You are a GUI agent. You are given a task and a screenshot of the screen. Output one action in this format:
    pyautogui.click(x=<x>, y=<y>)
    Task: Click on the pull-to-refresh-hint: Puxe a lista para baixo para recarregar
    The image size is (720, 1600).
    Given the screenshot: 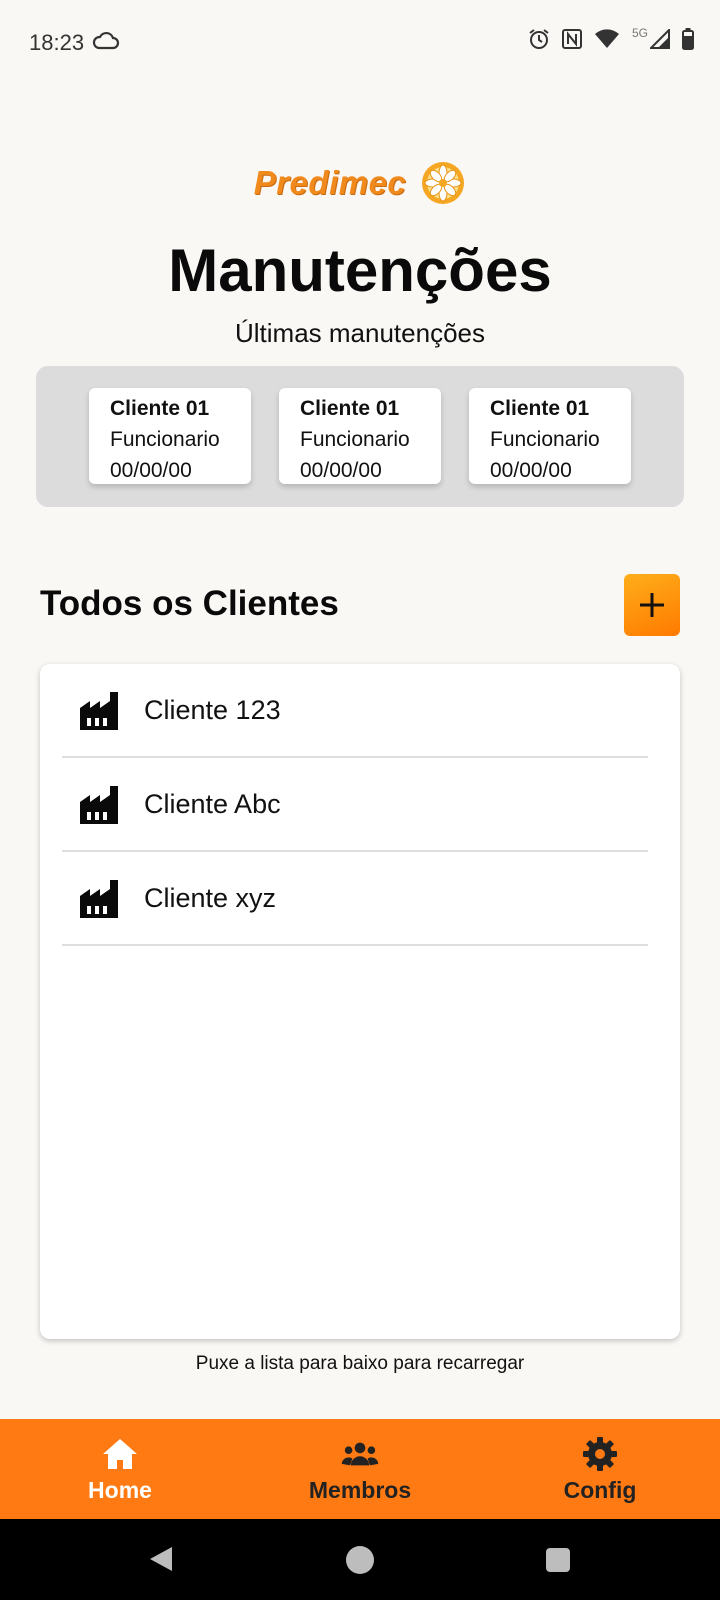 What is the action you would take?
    pyautogui.click(x=360, y=1363)
    